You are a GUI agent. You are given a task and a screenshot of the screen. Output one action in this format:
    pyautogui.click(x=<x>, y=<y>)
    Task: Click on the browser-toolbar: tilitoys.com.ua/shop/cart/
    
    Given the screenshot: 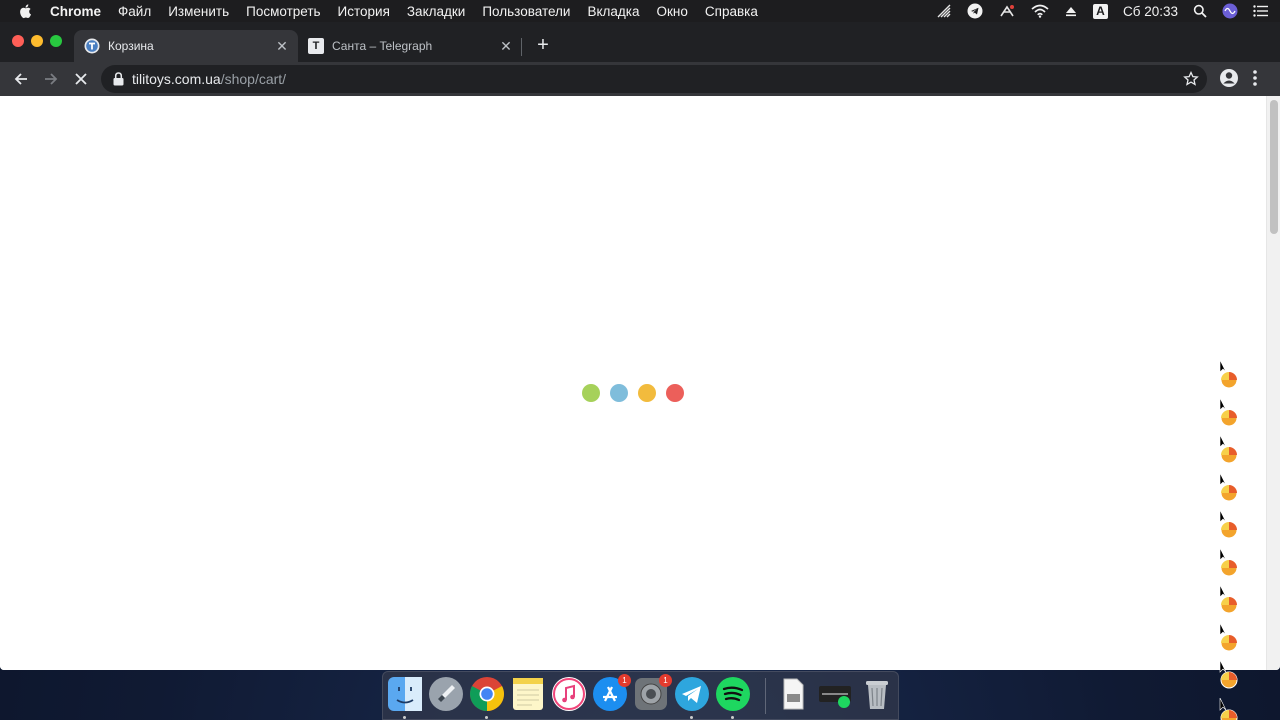 What is the action you would take?
    pyautogui.click(x=640, y=79)
    